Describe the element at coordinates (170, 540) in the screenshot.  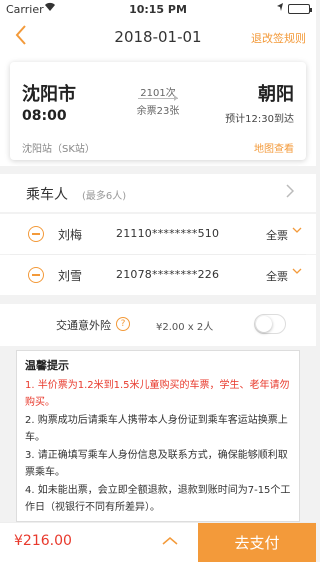
I see `chevron-up-icon` at that location.